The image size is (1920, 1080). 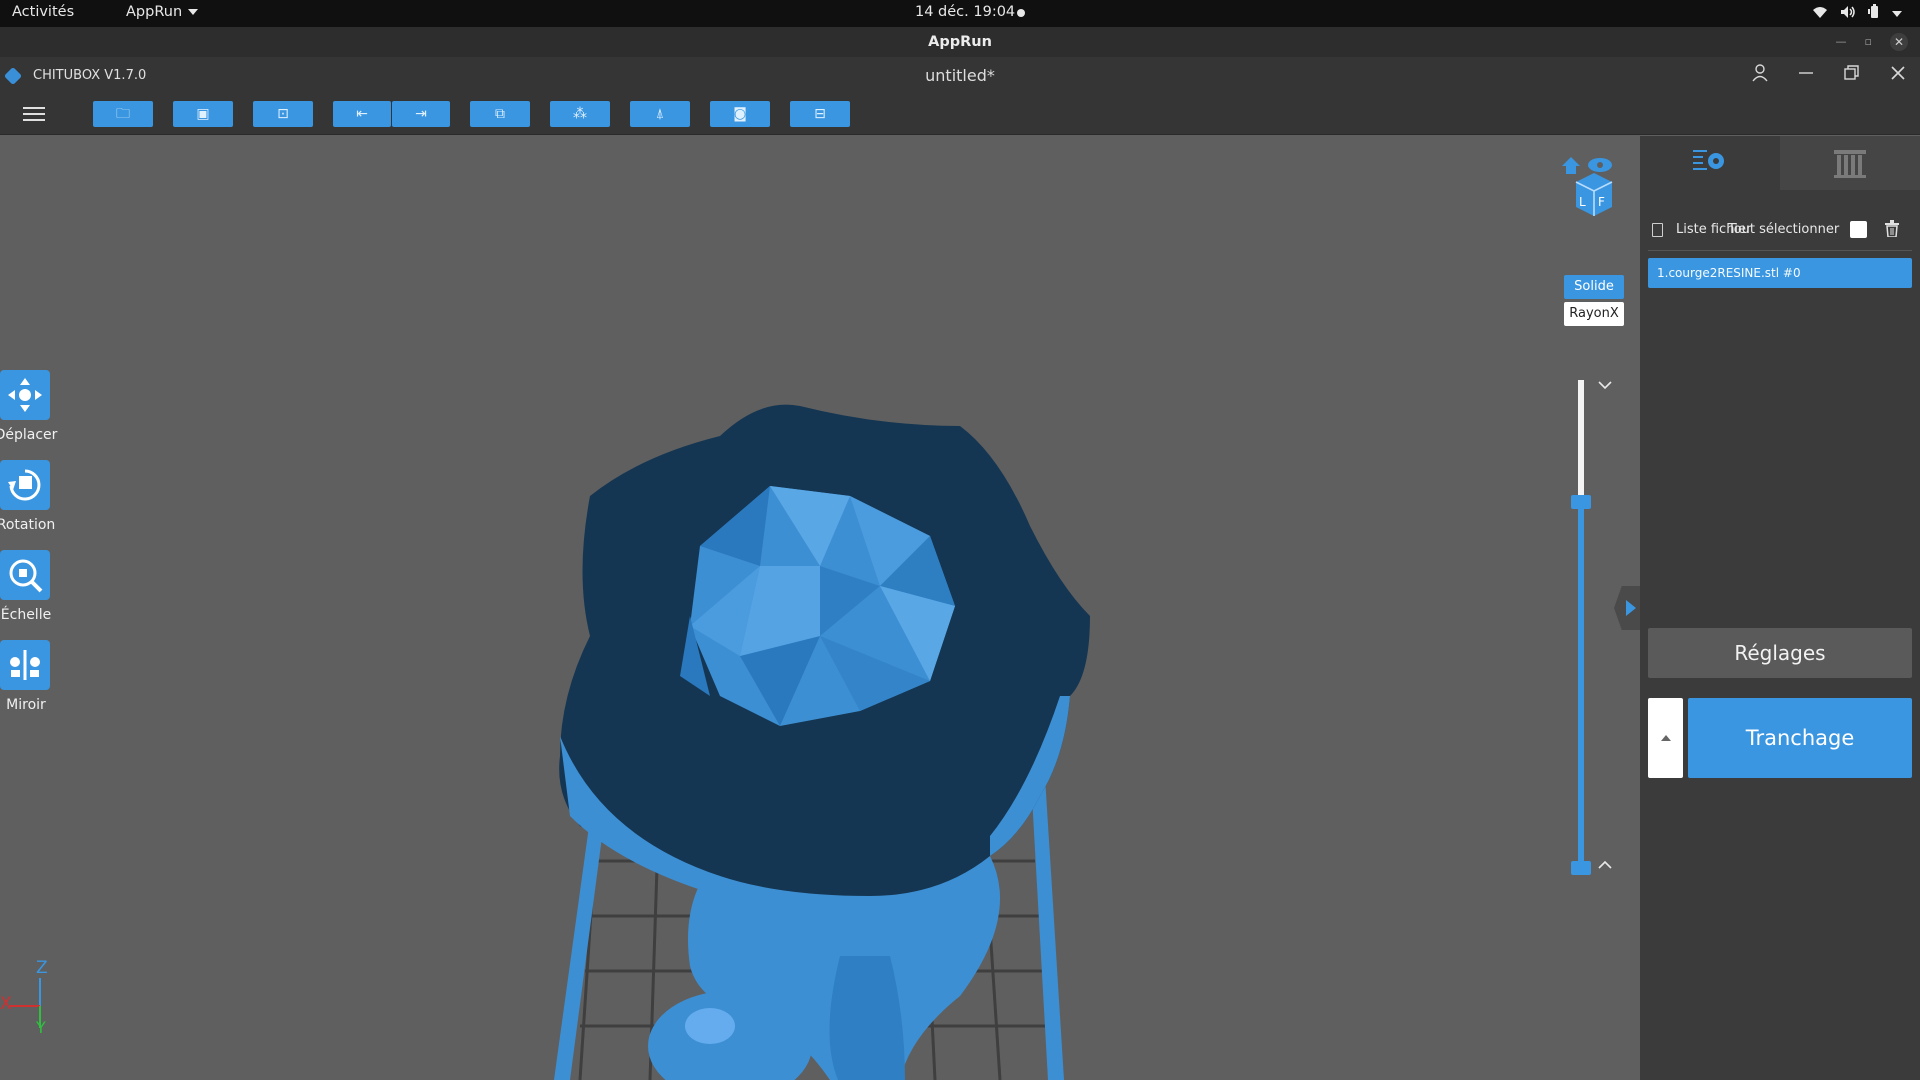 I want to click on window-title-bar: AppRun — ▫ ✕, so click(x=960, y=42).